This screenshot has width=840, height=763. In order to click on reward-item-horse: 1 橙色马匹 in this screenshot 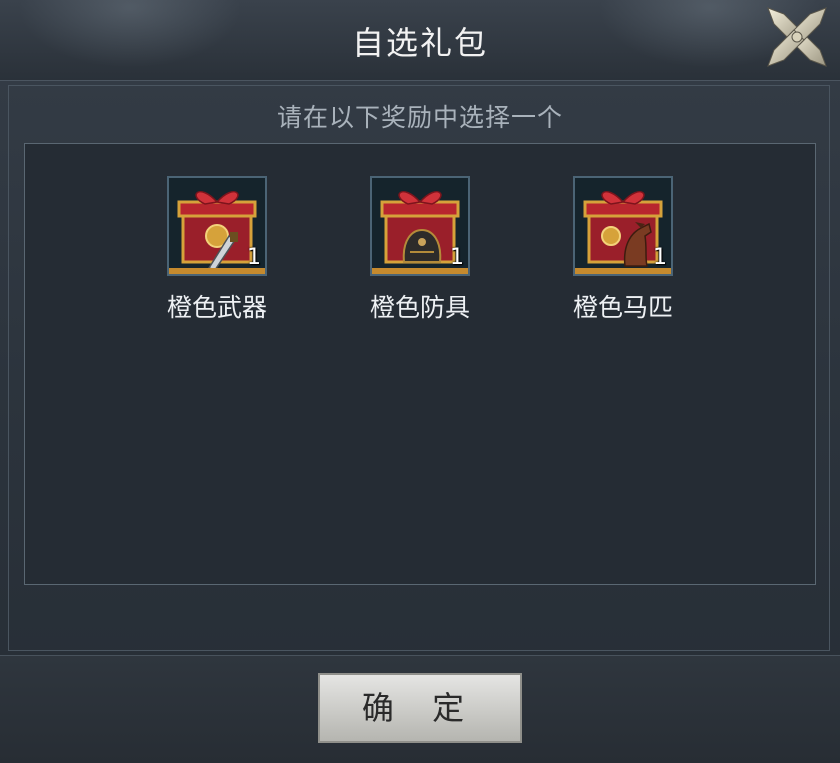, I will do `click(623, 251)`.